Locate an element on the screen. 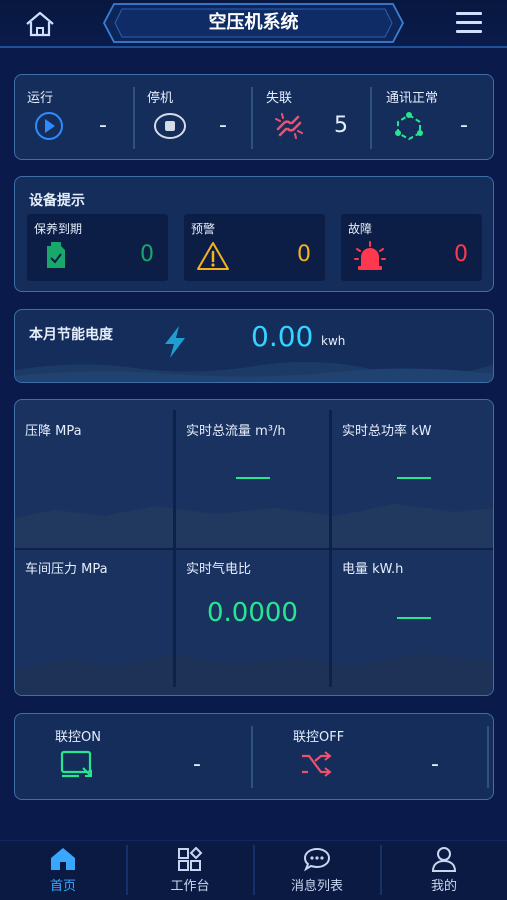 Image resolution: width=507 pixels, height=900 pixels. metric-pressure-drop: 压降 MPa is located at coordinates (94, 474).